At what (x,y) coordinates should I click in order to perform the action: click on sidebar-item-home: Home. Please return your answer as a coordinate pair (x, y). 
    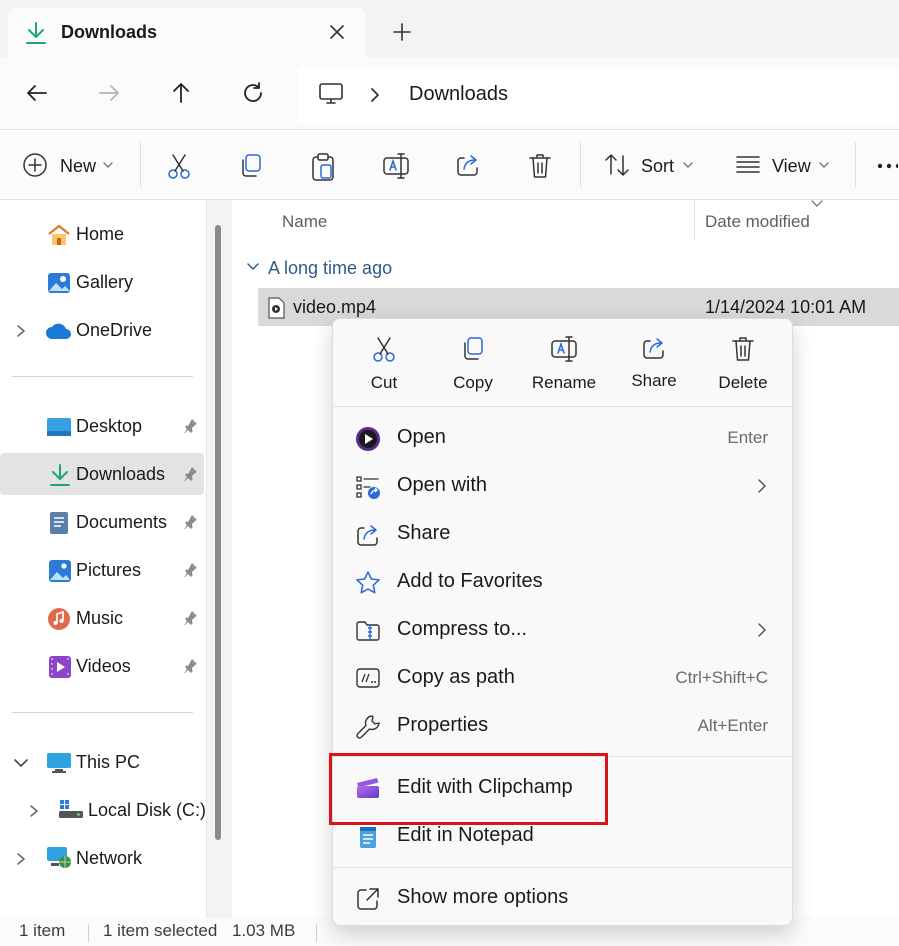
    Looking at the image, I should click on (102, 234).